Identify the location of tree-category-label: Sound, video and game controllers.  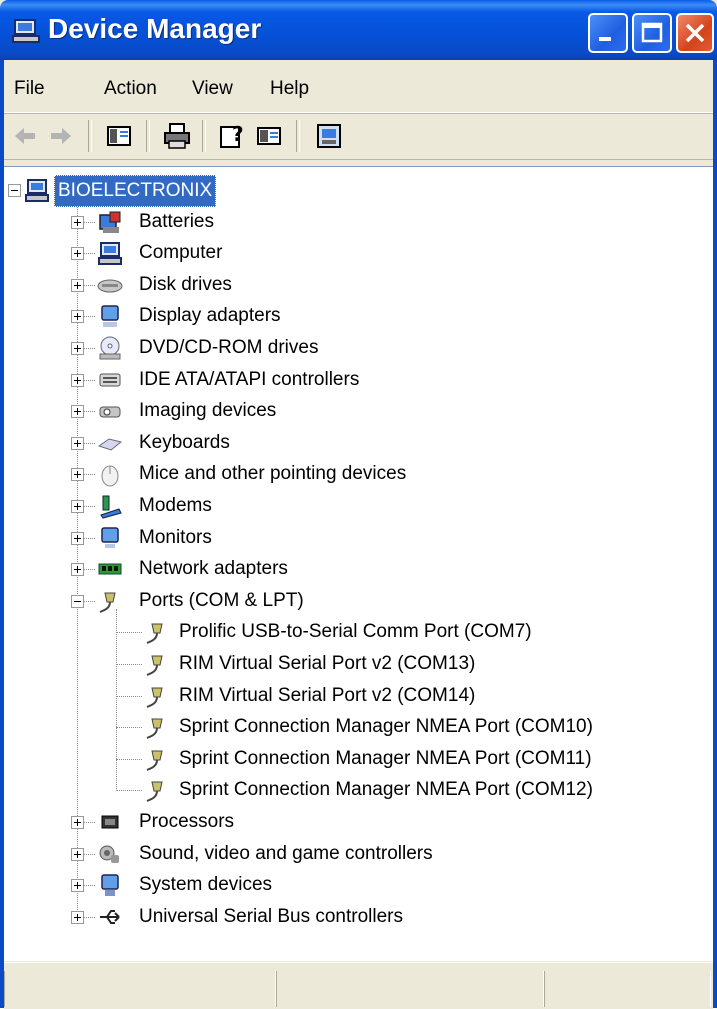
(286, 853).